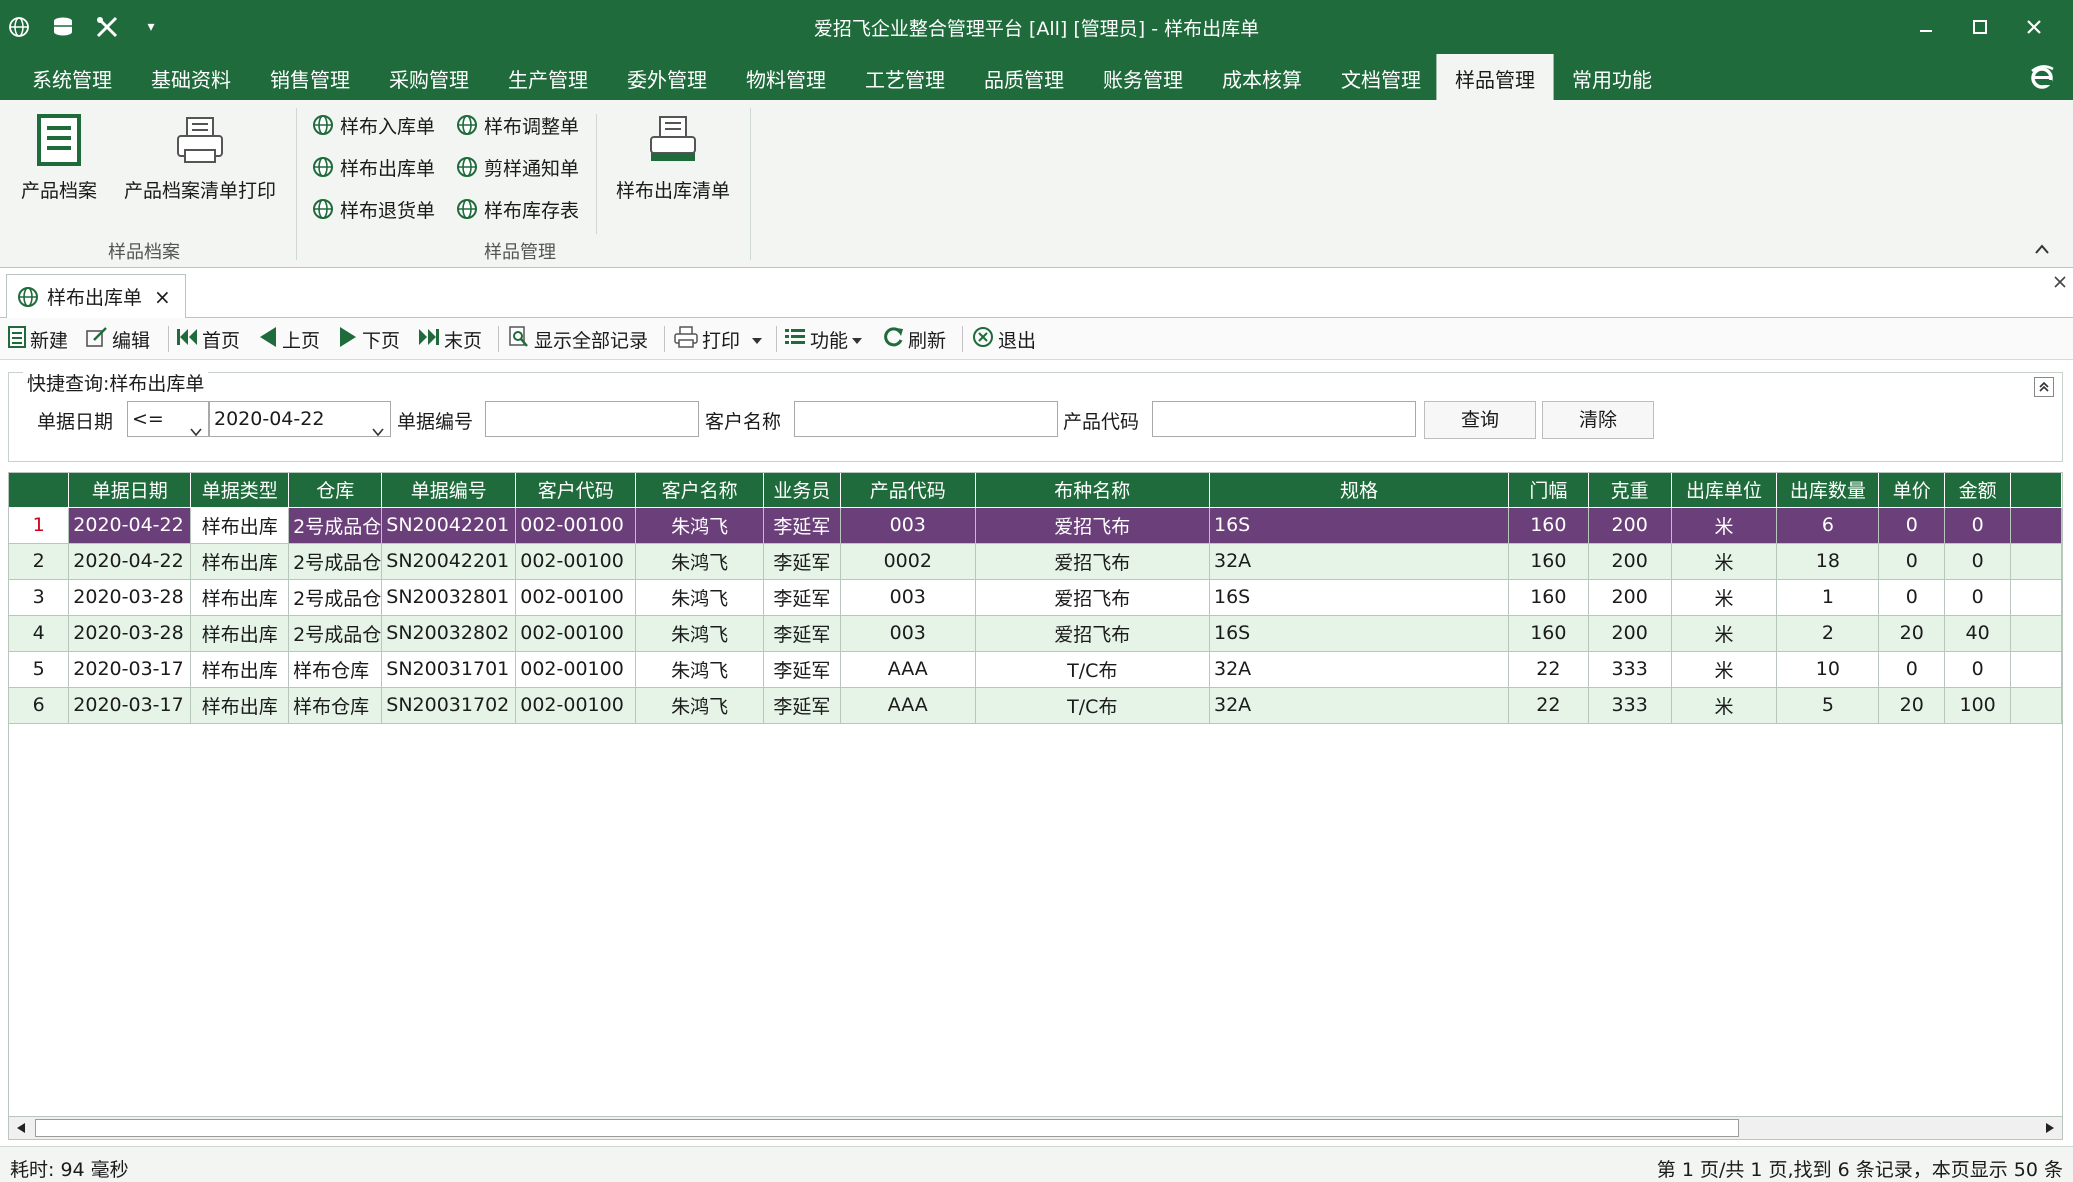 Image resolution: width=2073 pixels, height=1182 pixels. I want to click on row-number: 5, so click(39, 669).